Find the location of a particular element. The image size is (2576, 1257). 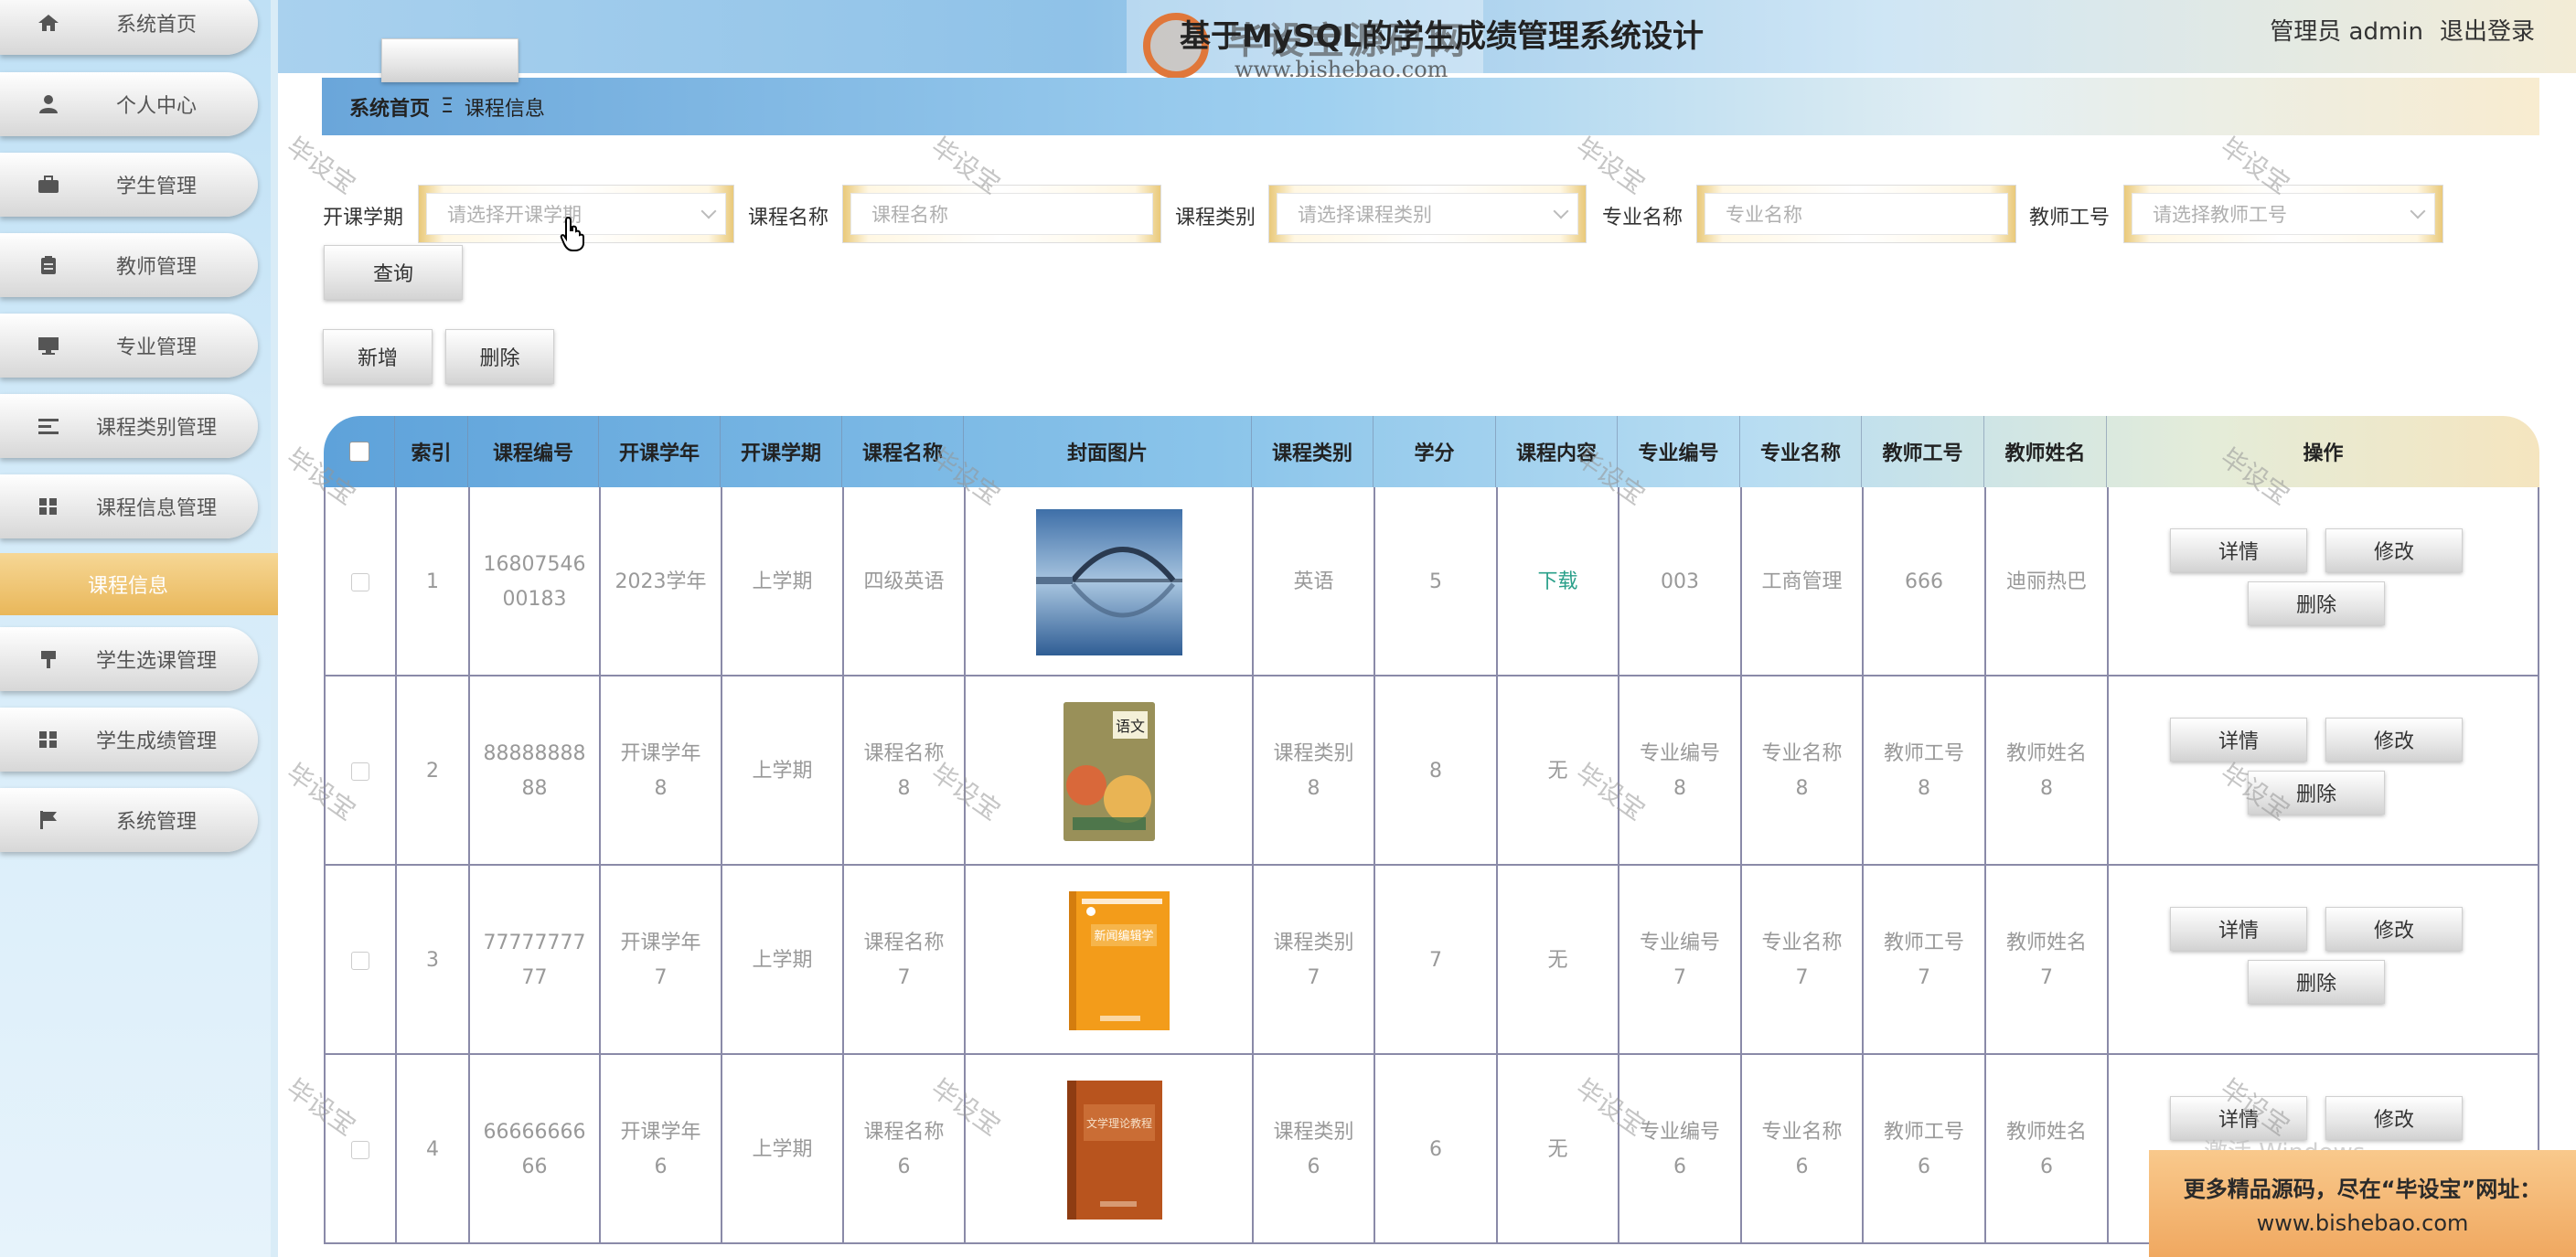

row-select-cell is located at coordinates (361, 581).